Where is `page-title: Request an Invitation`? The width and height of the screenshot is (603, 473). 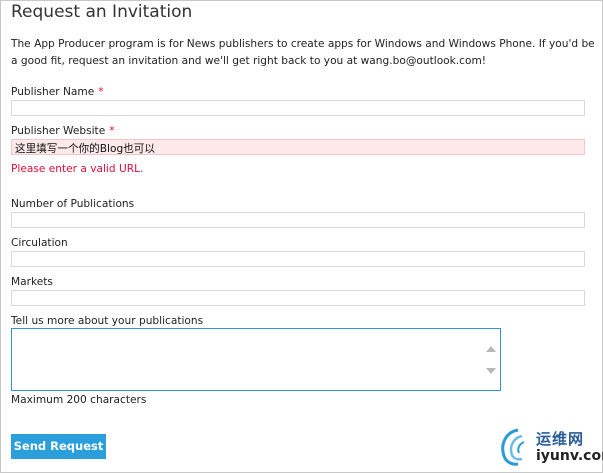 page-title: Request an Invitation is located at coordinates (102, 12).